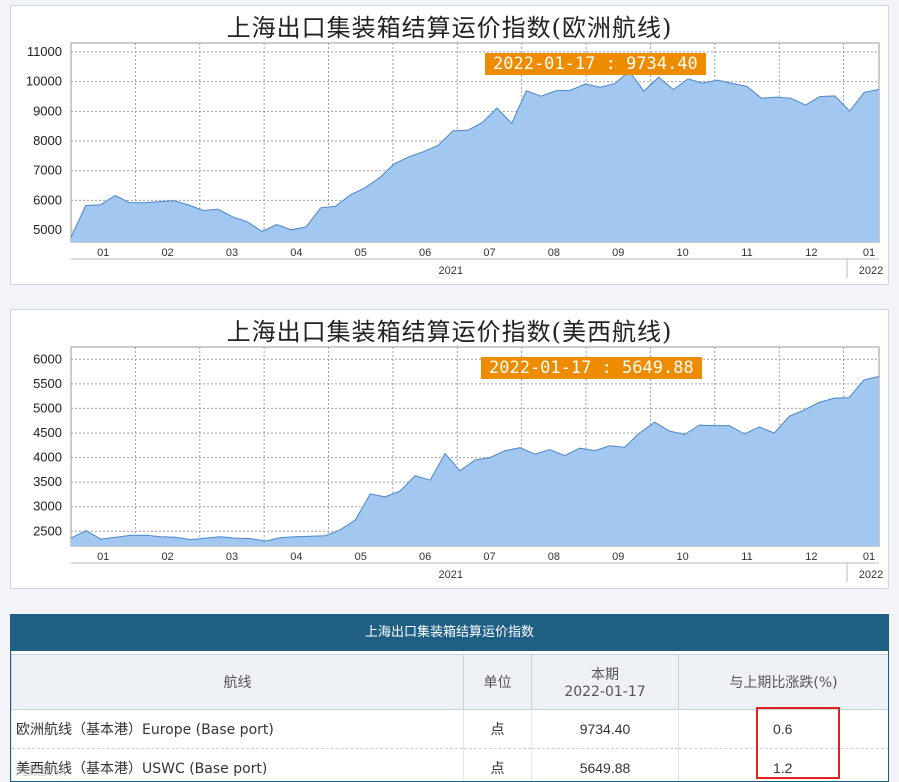 This screenshot has width=899, height=782. Describe the element at coordinates (361, 557) in the screenshot. I see `uswc-x-tick-label: 05` at that location.